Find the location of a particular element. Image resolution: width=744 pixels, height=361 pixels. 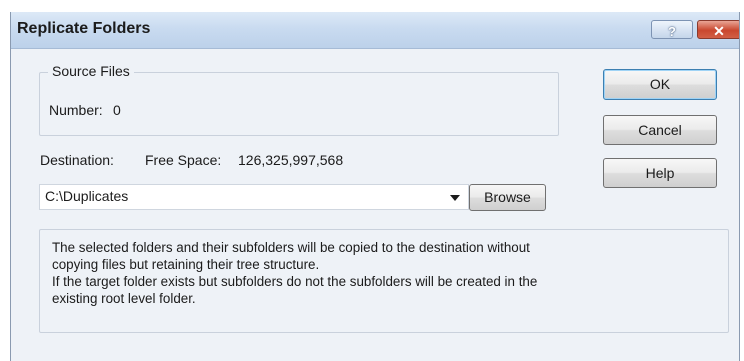

dialog-title: Replicate Folders is located at coordinates (84, 28).